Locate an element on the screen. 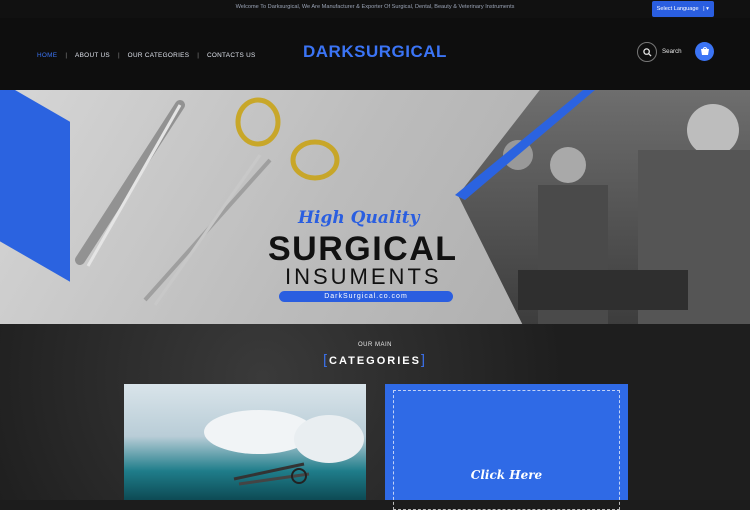 Image resolution: width=750 pixels, height=510 pixels. card-dashed-border is located at coordinates (506, 450).